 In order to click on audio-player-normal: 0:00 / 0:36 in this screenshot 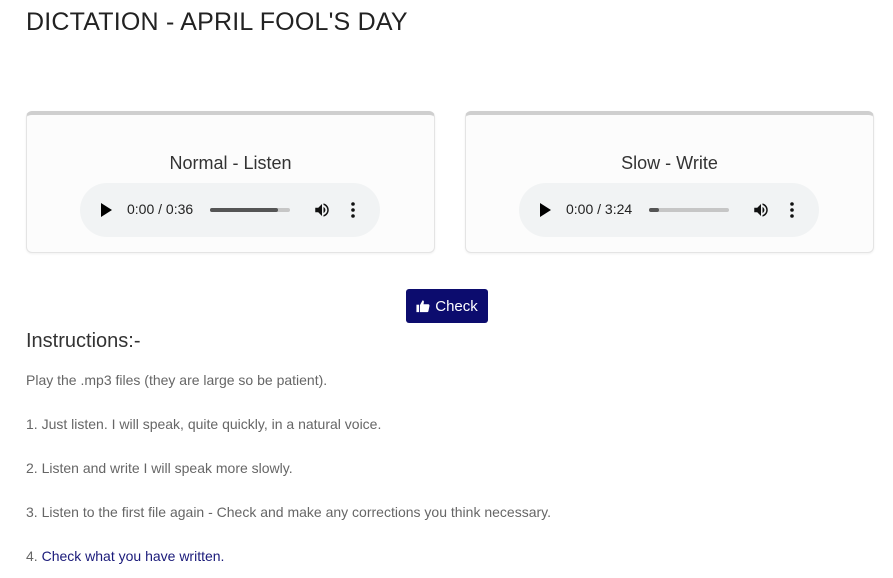, I will do `click(230, 210)`.